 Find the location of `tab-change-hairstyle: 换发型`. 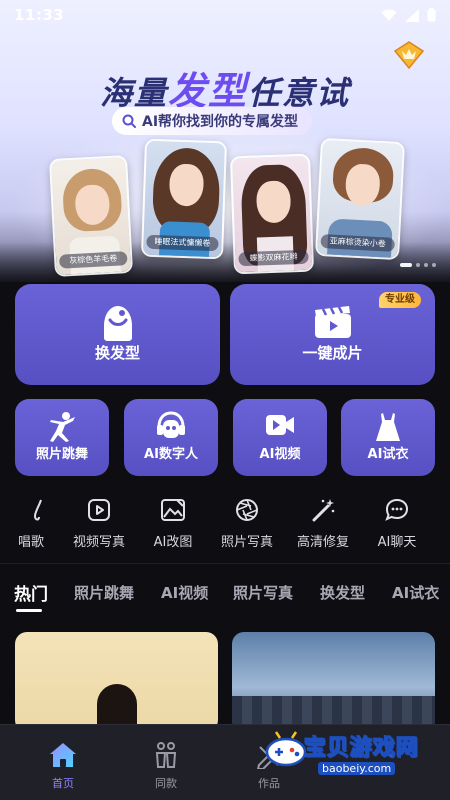

tab-change-hairstyle: 换发型 is located at coordinates (342, 592).